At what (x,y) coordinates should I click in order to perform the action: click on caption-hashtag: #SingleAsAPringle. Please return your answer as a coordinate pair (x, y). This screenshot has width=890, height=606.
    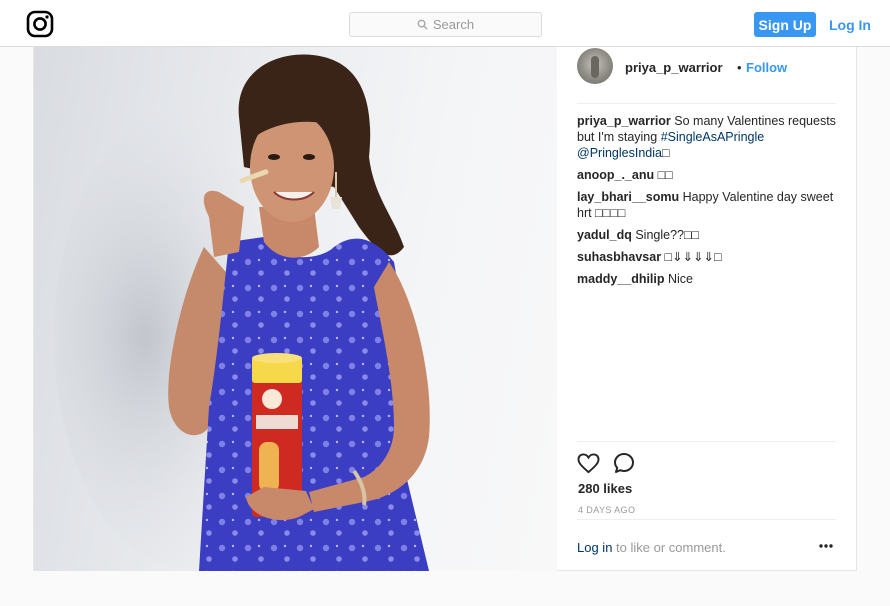
    Looking at the image, I should click on (713, 137).